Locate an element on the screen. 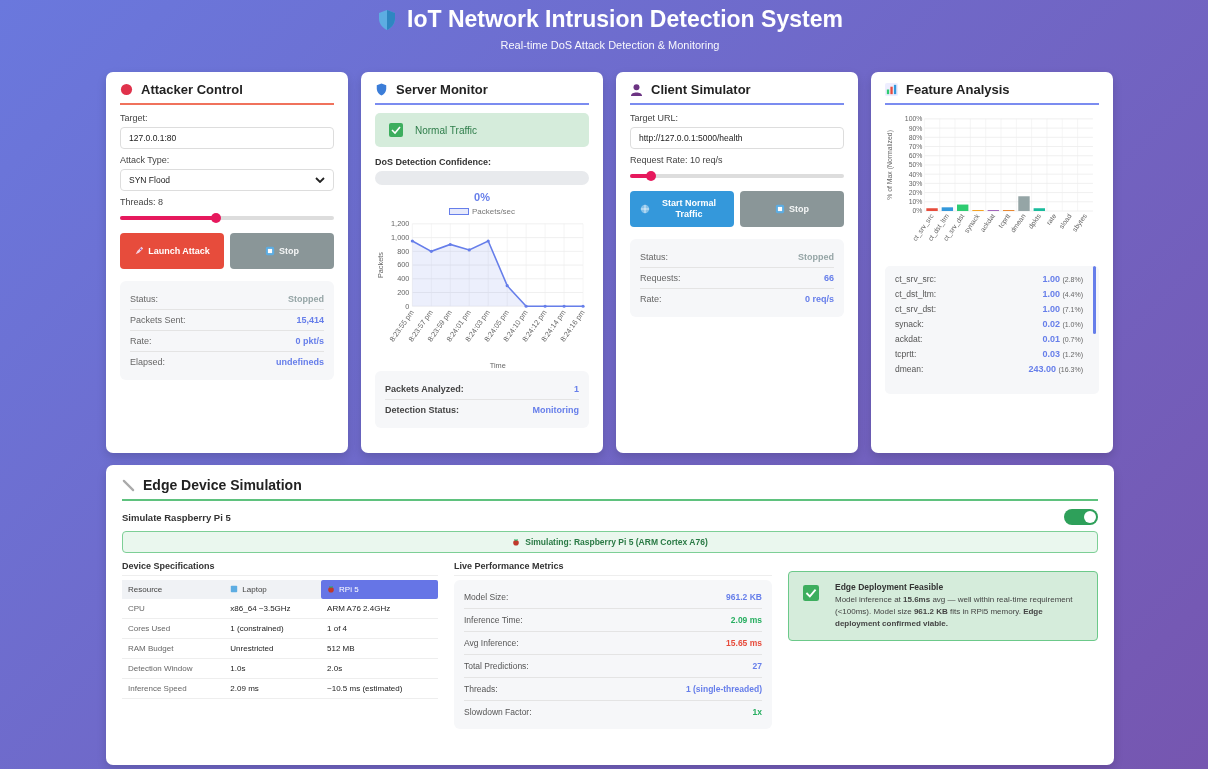 Image resolution: width=1208 pixels, height=769 pixels. feature-value: 0.02 is located at coordinates (1051, 323).